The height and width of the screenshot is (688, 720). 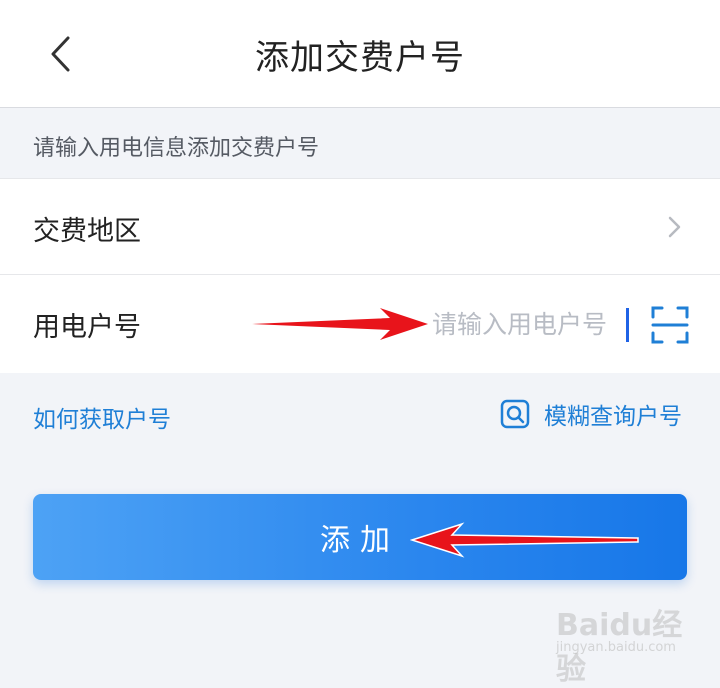 I want to click on page-title: 添加交费户号, so click(x=360, y=58).